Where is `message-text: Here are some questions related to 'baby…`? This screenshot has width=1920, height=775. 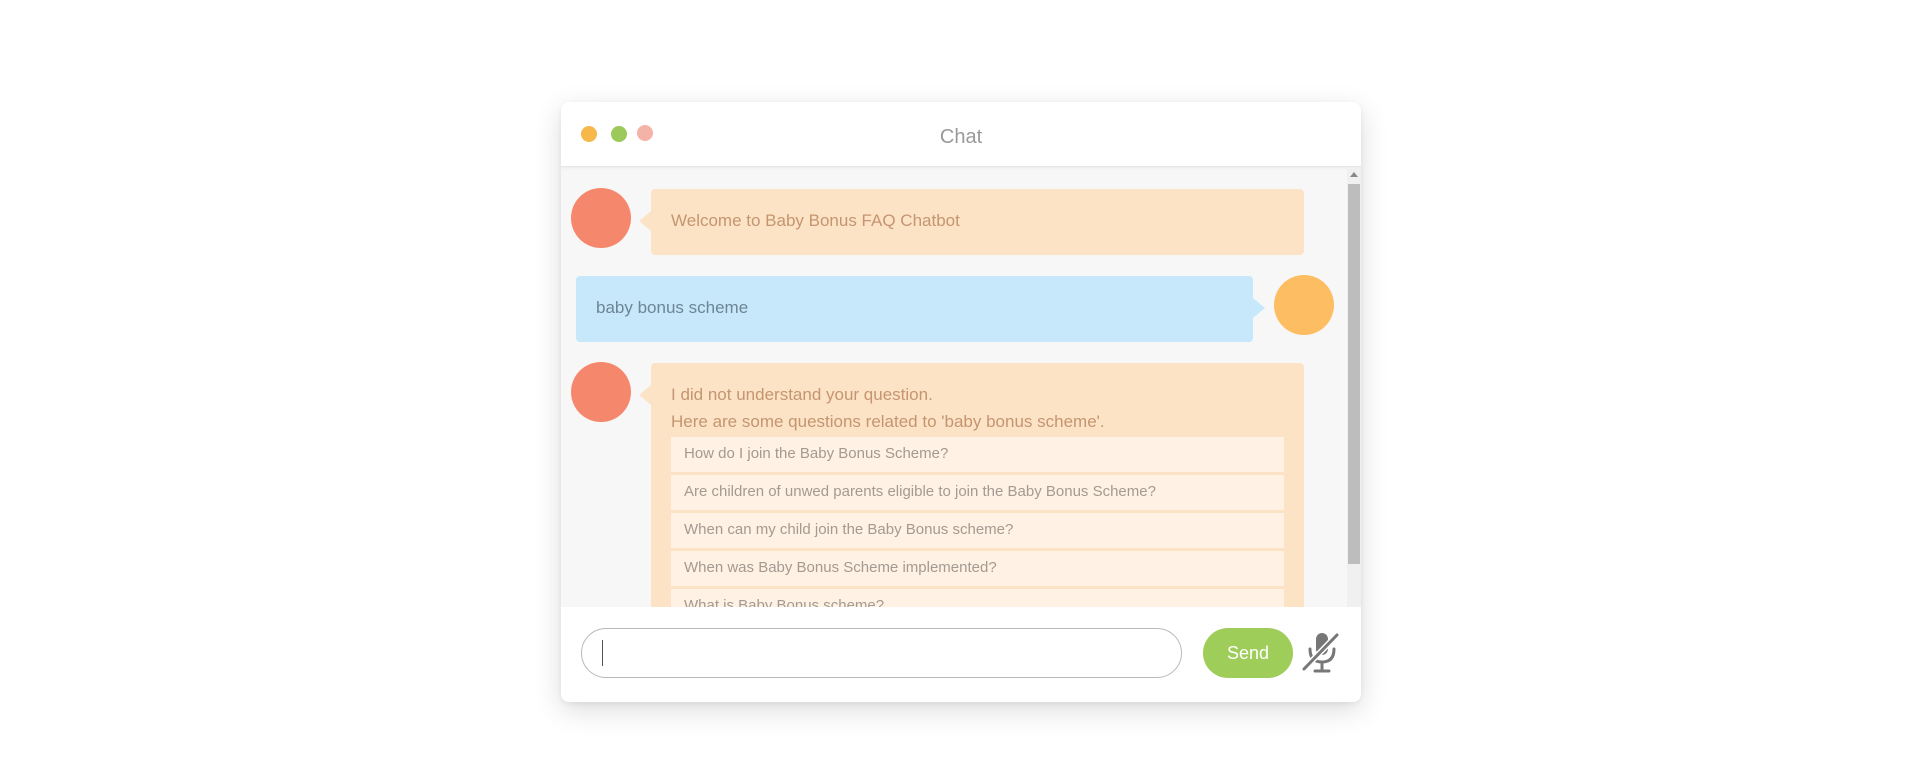 message-text: Here are some questions related to 'baby… is located at coordinates (888, 421).